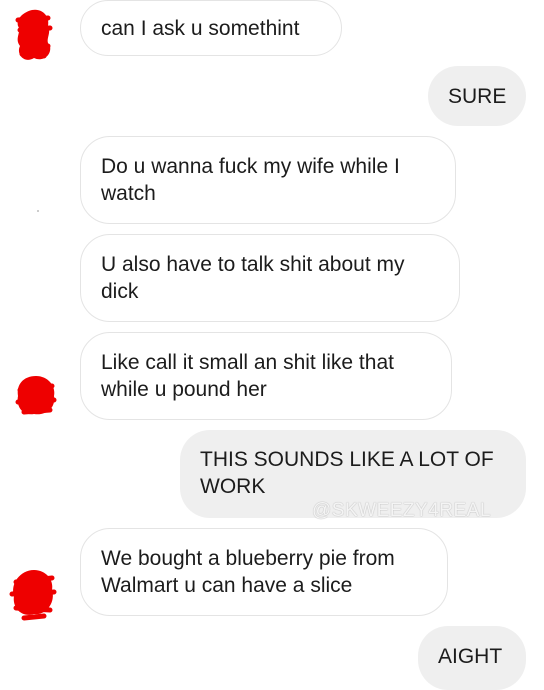 Image resolution: width=544 pixels, height=690 pixels. Describe the element at coordinates (472, 658) in the screenshot. I see `message-bubble-outgoing: AIGHT` at that location.